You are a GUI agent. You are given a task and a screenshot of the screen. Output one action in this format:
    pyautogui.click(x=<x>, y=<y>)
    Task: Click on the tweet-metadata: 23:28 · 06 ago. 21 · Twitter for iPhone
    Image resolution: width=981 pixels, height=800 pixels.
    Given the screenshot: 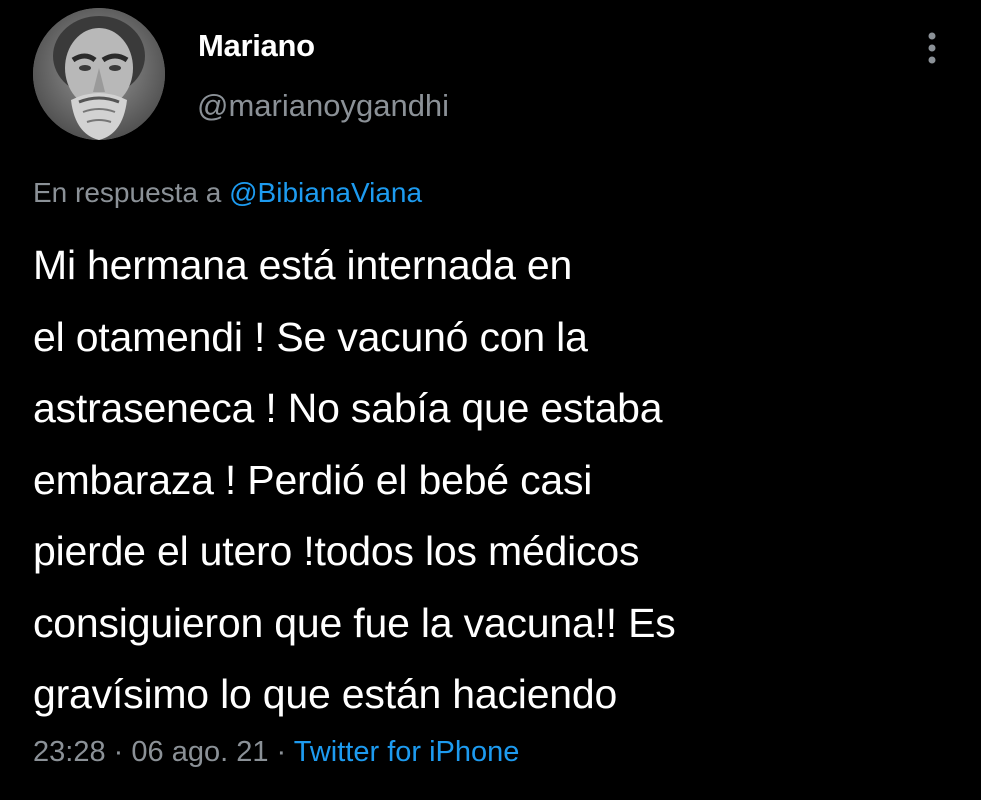 What is the action you would take?
    pyautogui.click(x=276, y=752)
    